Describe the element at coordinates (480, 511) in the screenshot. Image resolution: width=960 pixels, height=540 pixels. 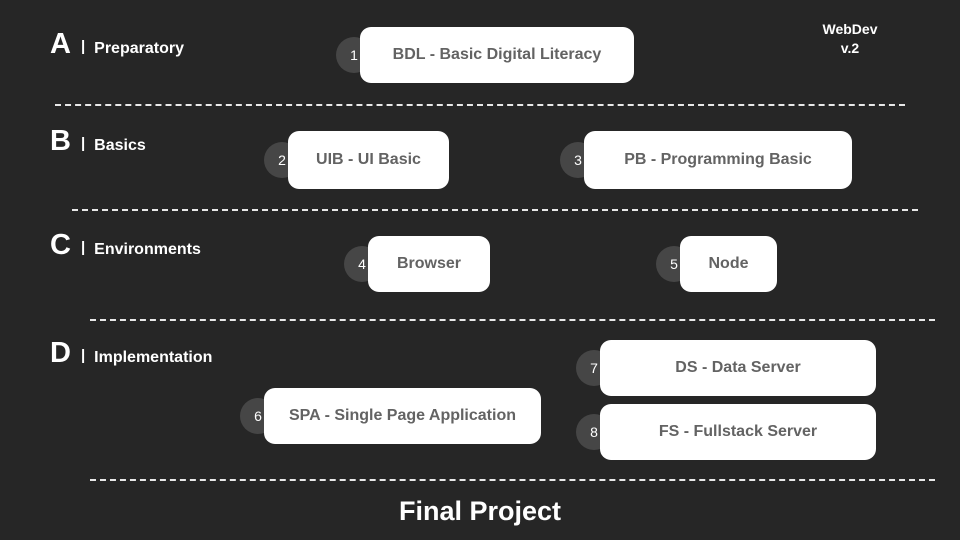
I see `final-project-title: Final Project` at that location.